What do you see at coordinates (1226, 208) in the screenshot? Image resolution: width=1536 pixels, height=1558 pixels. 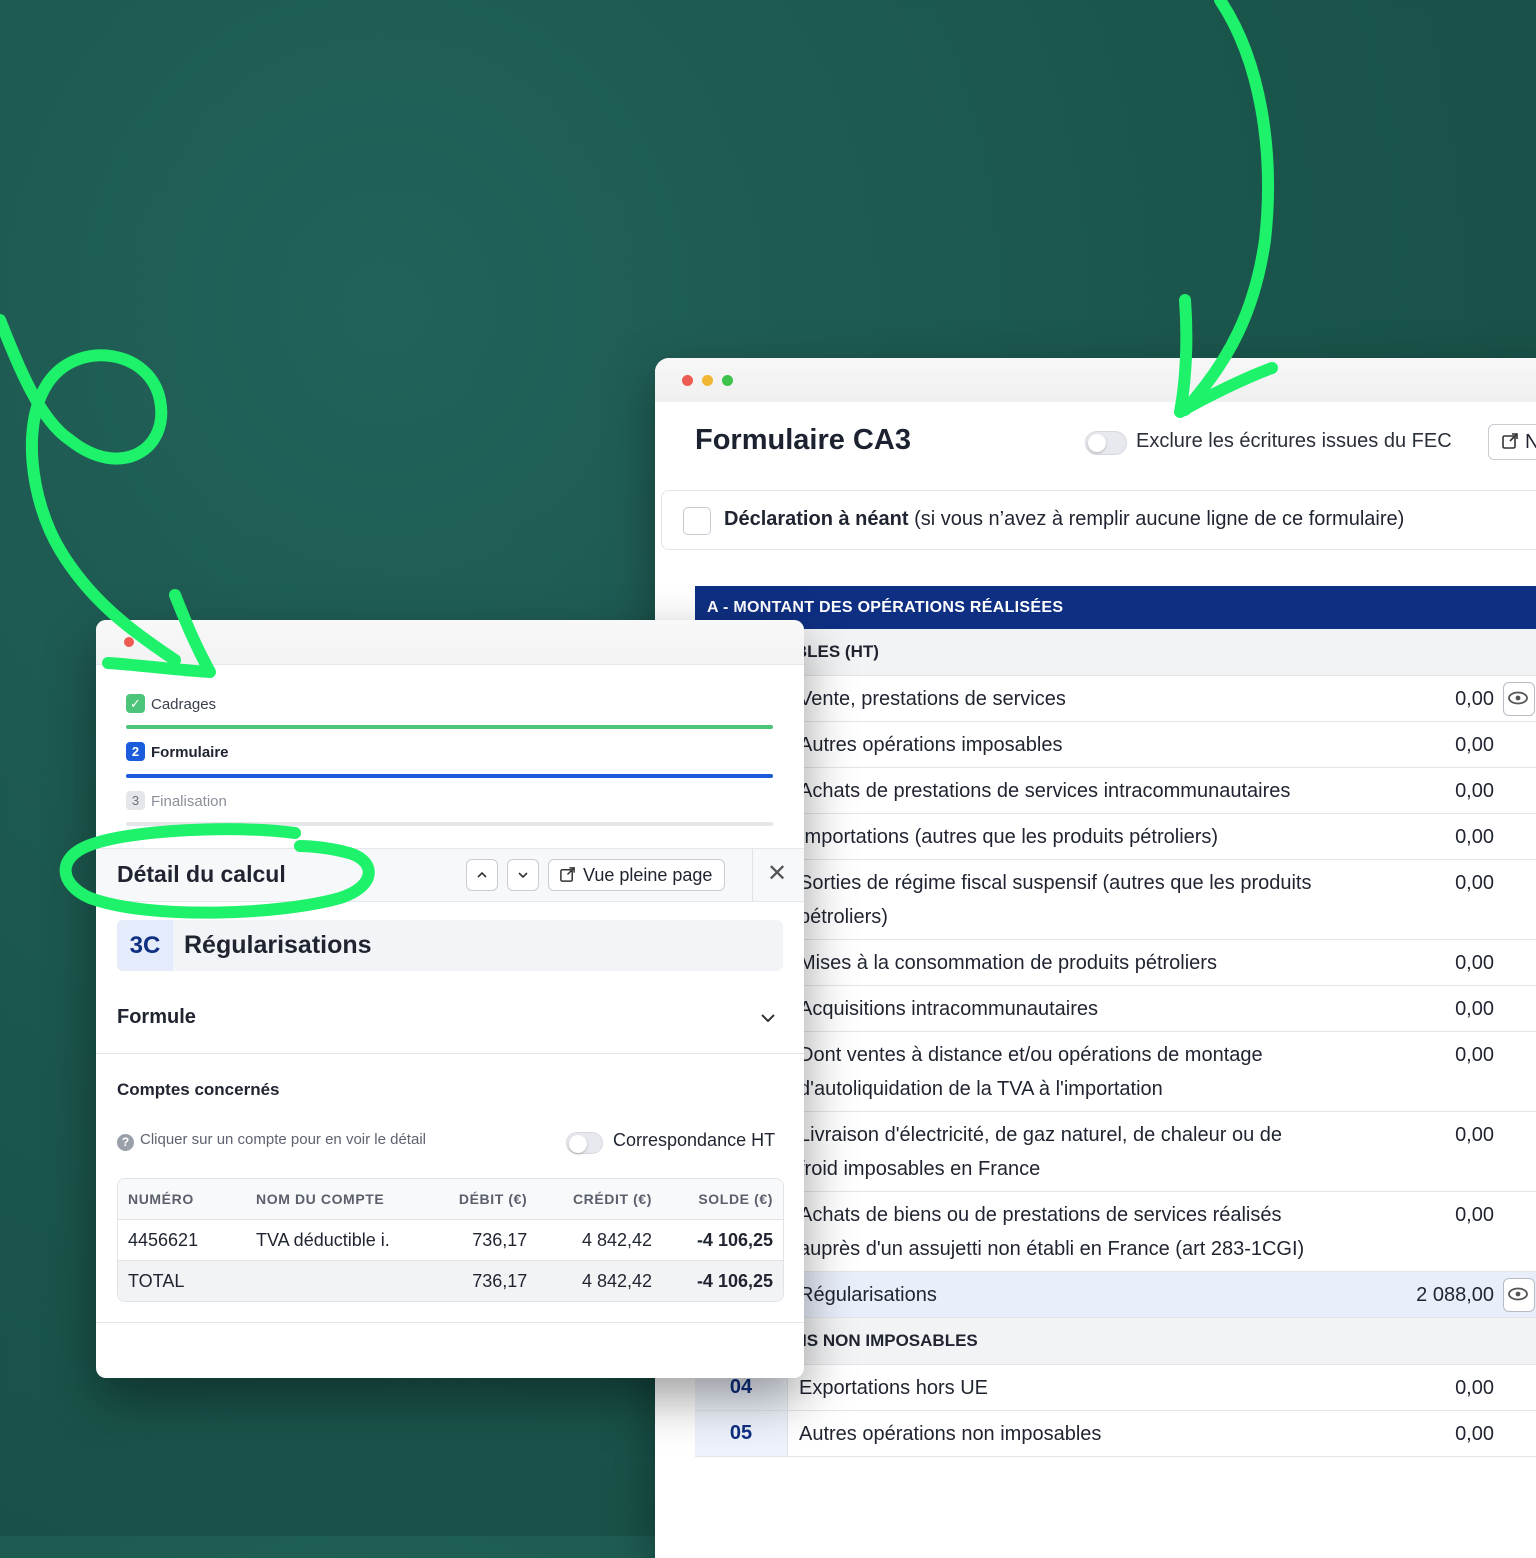 I see `curved-arrow-annotation` at bounding box center [1226, 208].